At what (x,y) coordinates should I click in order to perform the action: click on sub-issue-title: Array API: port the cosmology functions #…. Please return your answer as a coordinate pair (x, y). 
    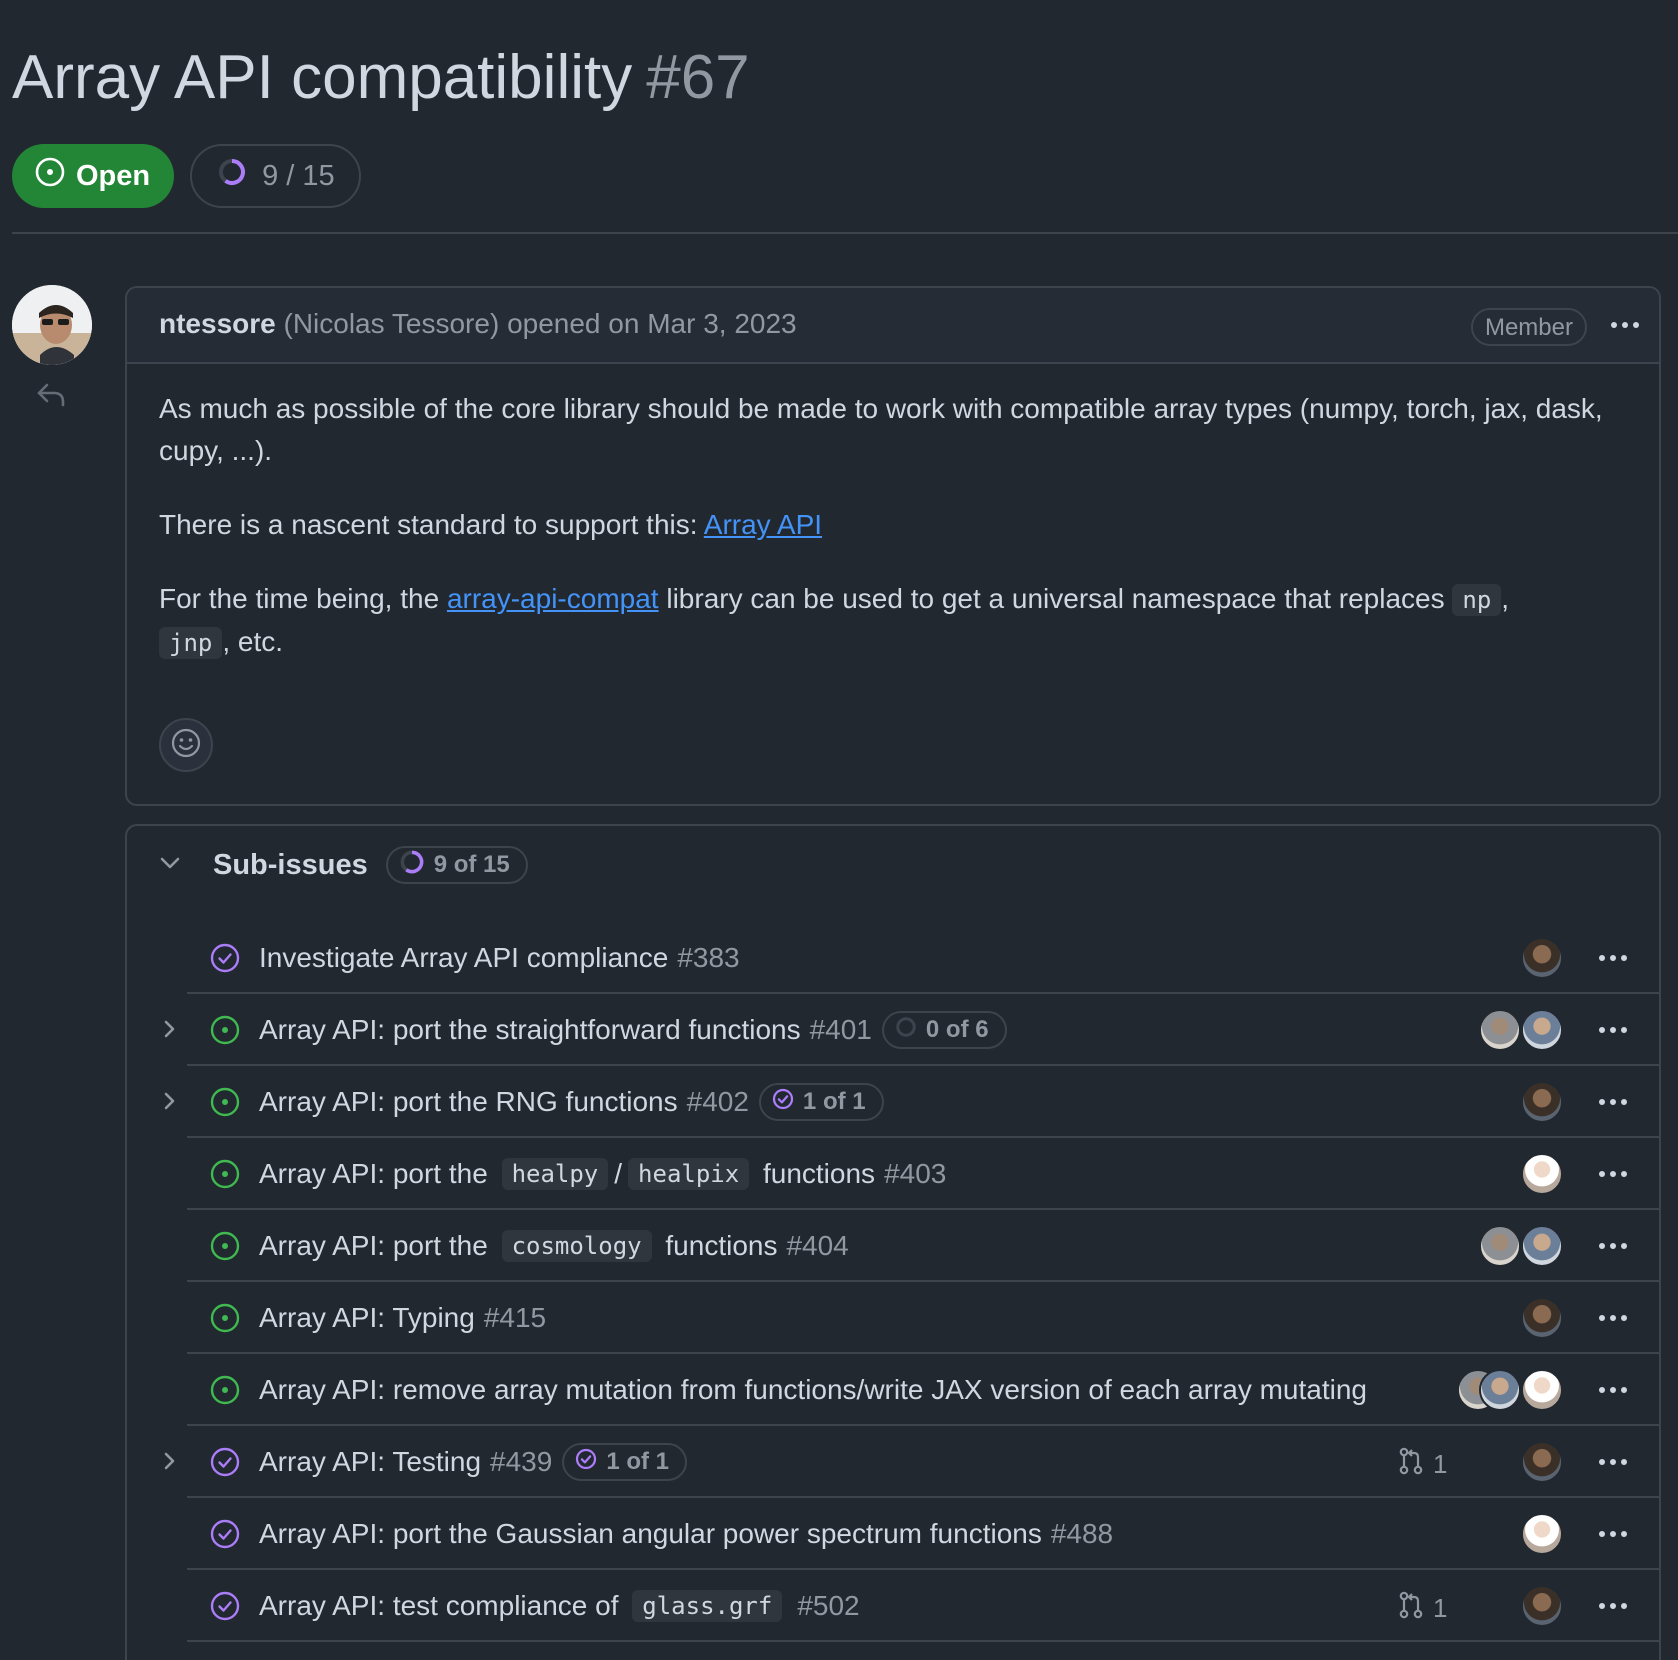
    Looking at the image, I should click on (814, 1246).